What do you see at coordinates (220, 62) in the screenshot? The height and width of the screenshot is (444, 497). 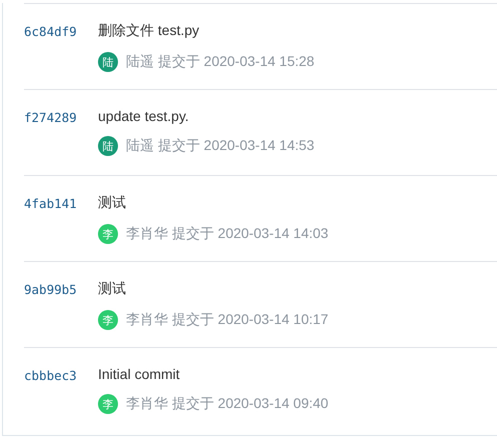 I see `commit-info: 陆遥 提交于 2020-03-14 15:28` at bounding box center [220, 62].